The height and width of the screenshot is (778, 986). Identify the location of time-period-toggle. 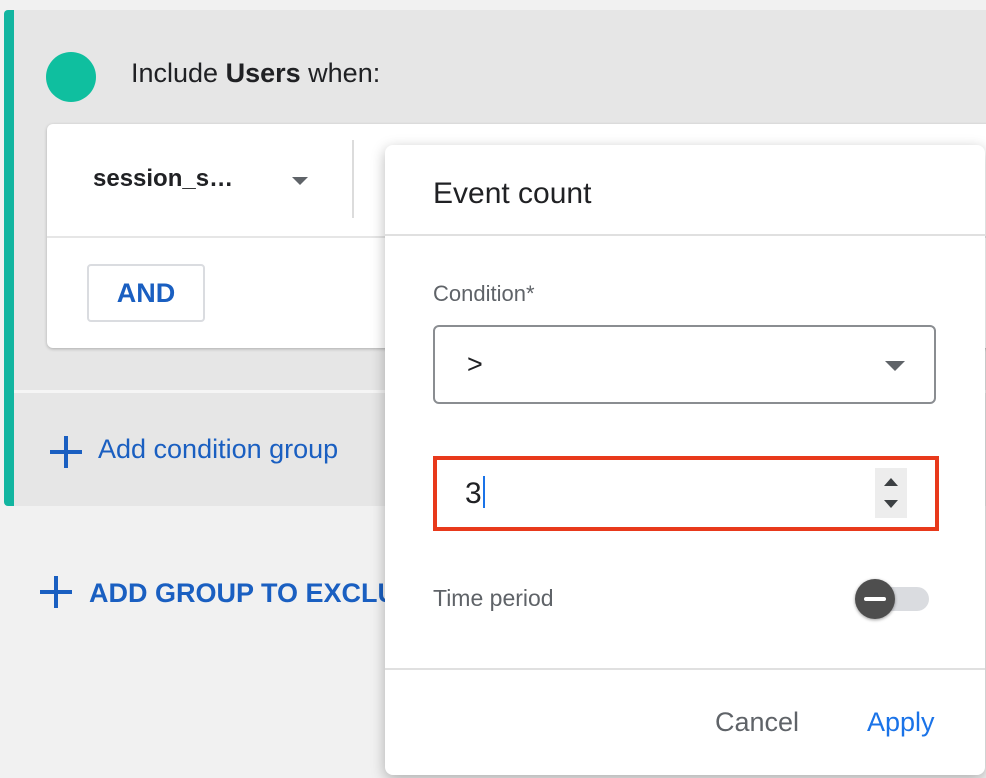
(875, 599).